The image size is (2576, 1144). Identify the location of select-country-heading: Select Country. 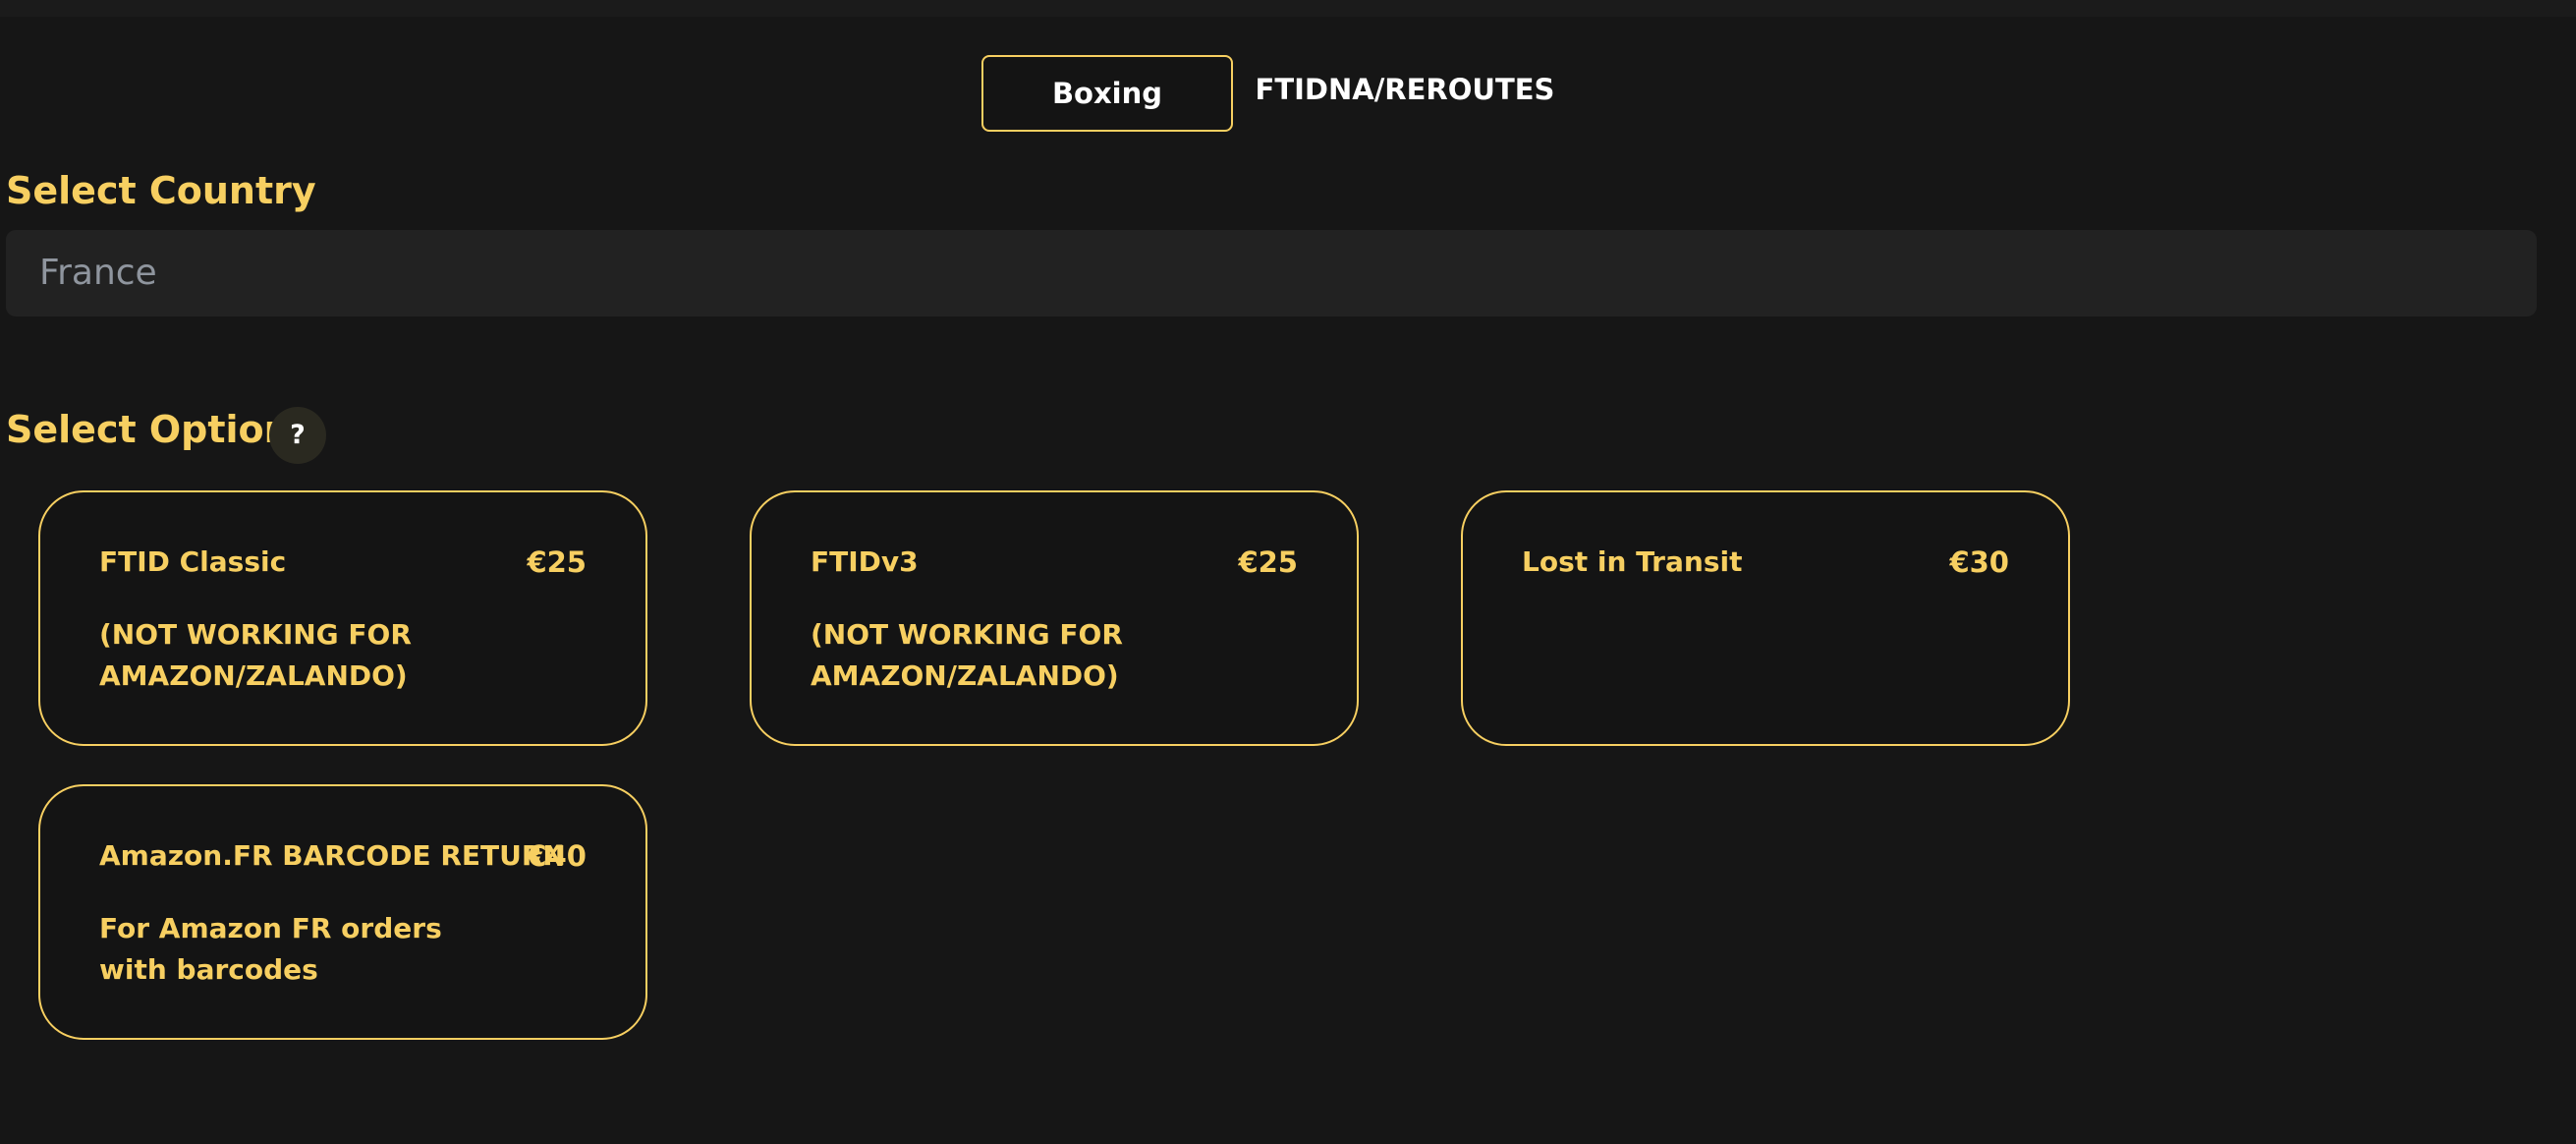
(161, 190).